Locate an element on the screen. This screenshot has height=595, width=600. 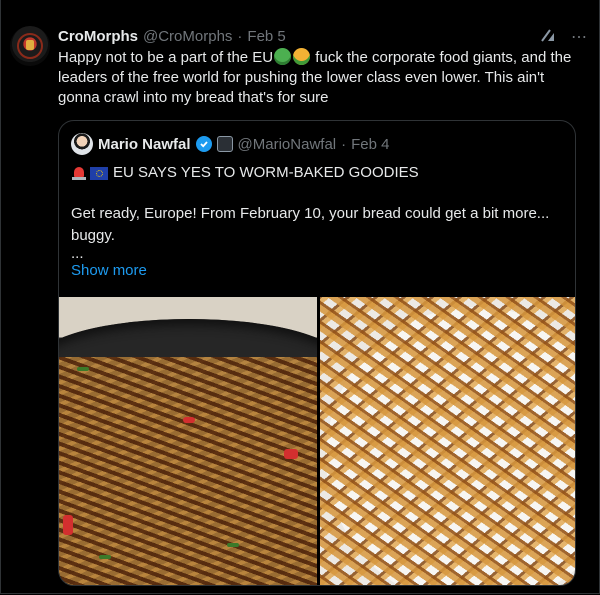
post-actions: ⋯ is located at coordinates (563, 37).